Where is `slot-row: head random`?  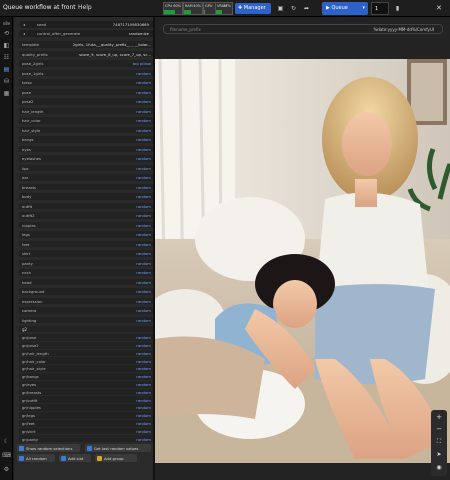
slot-row: head random is located at coordinates (90, 282).